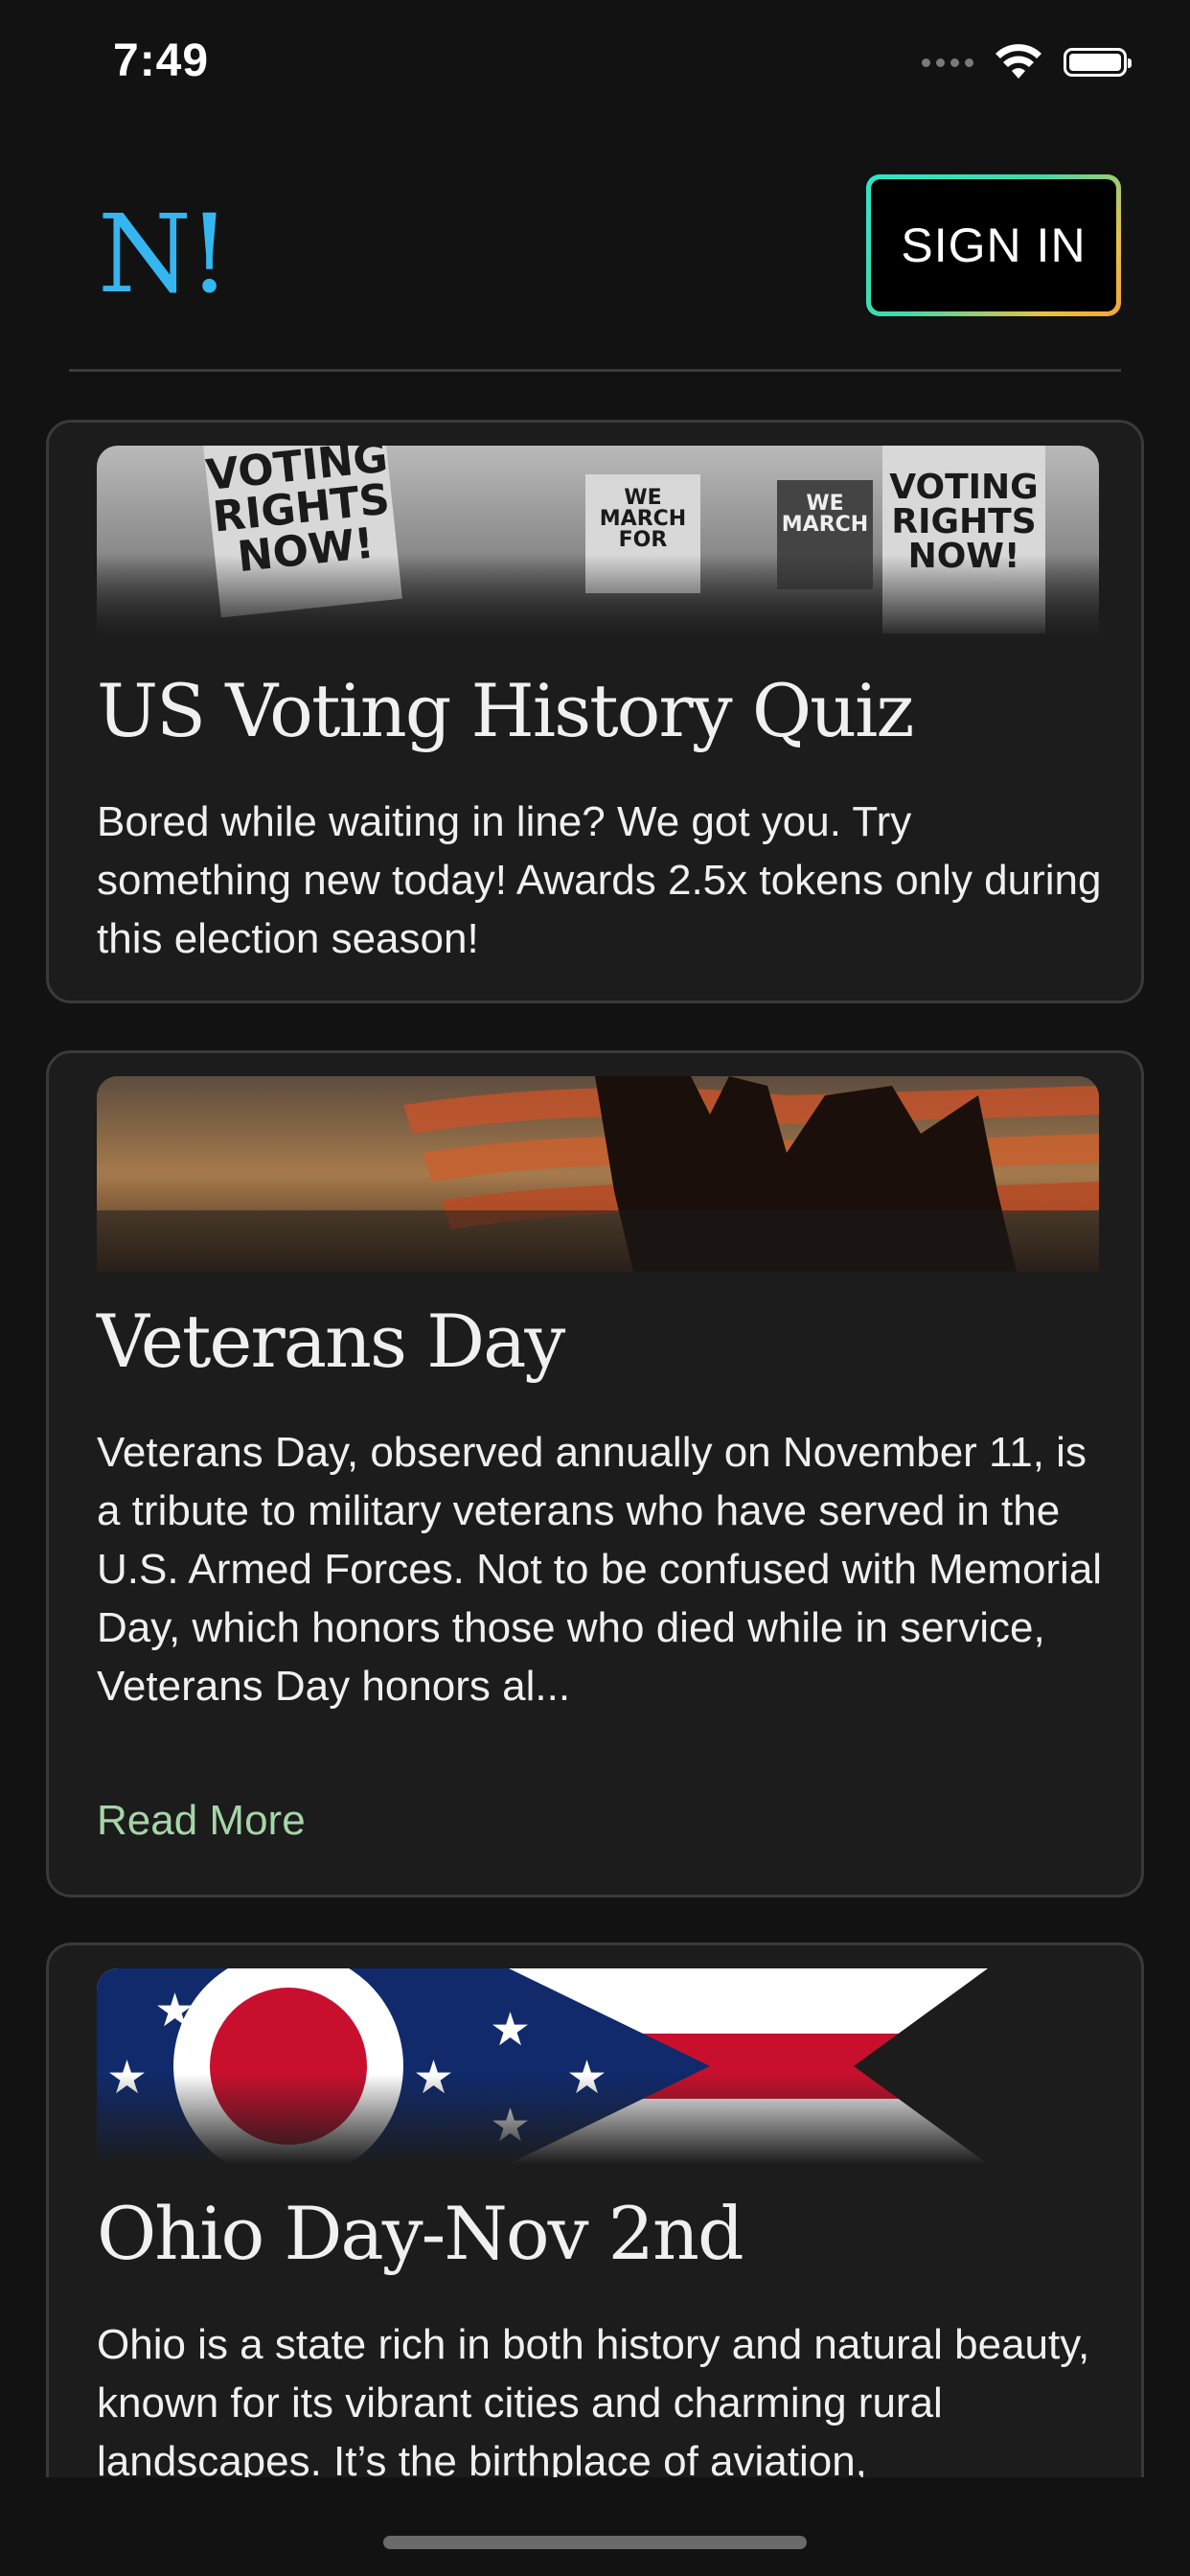 The height and width of the screenshot is (2576, 1190). I want to click on cellular-dots-icon, so click(948, 63).